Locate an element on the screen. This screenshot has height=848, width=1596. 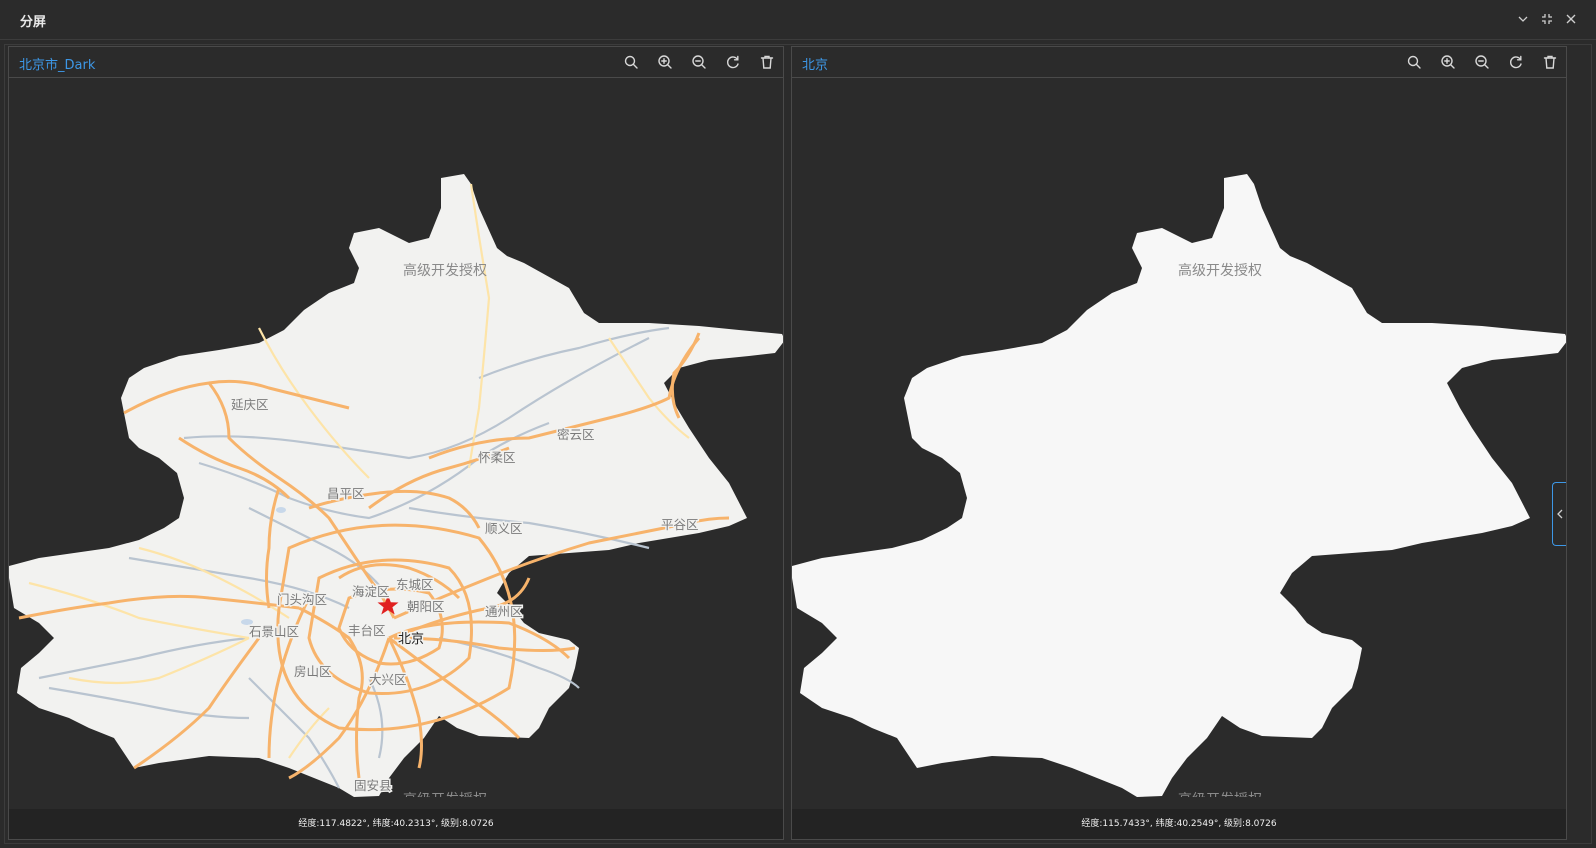
city-label-beijing: 北京 is located at coordinates (411, 639).